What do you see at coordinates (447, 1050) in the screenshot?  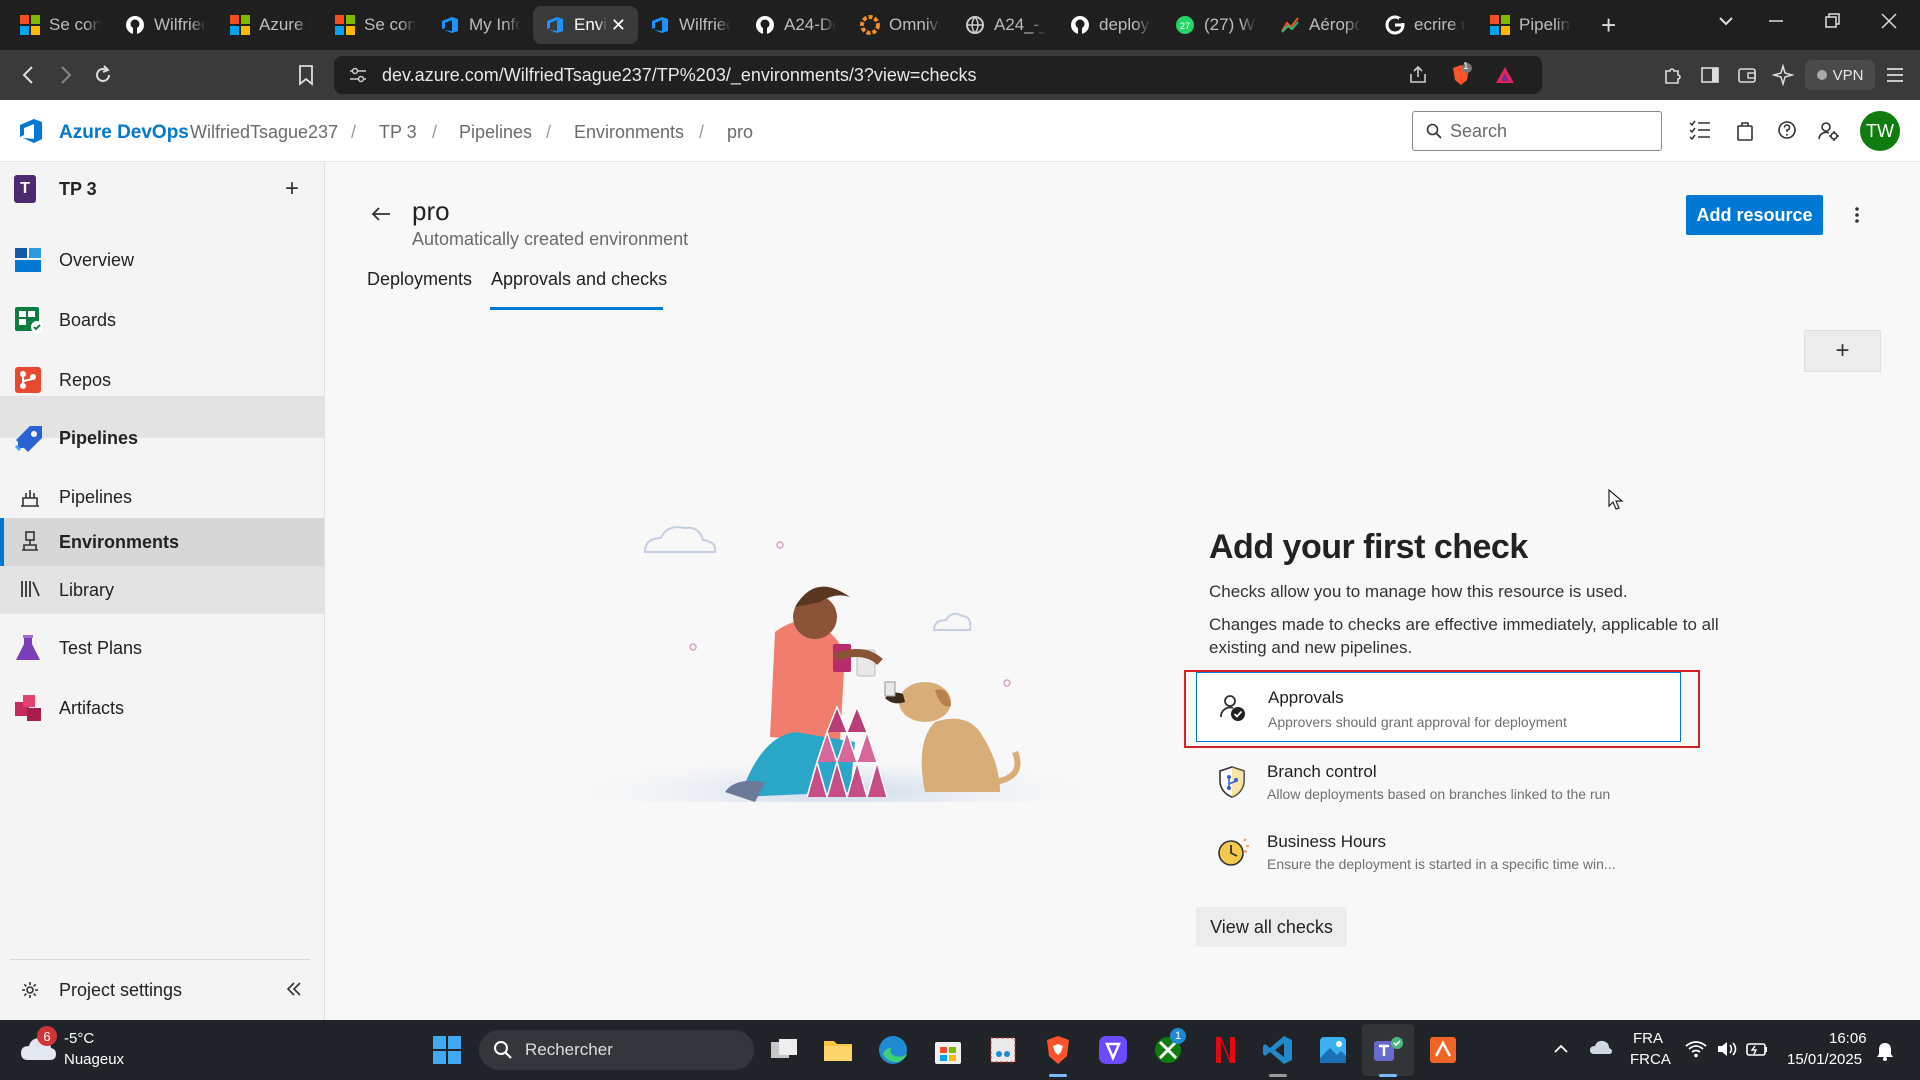 I see `windows-start-icon` at bounding box center [447, 1050].